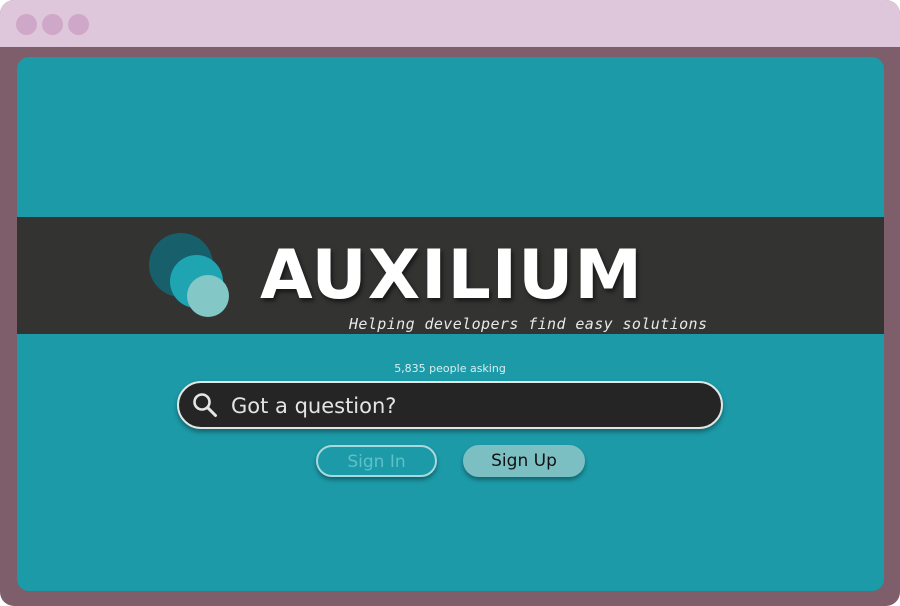 This screenshot has width=900, height=606. I want to click on window-minimize-dot, so click(52, 24).